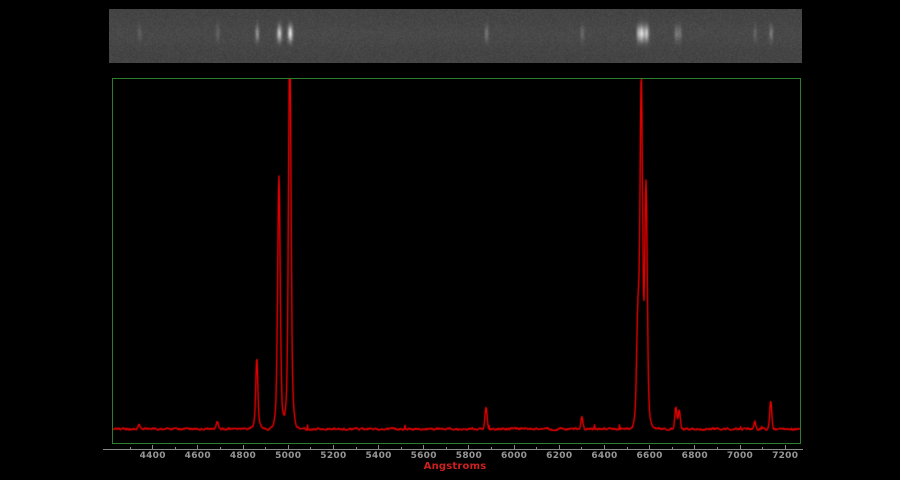 The image size is (900, 480). What do you see at coordinates (333, 456) in the screenshot?
I see `x-tick-label: 5200` at bounding box center [333, 456].